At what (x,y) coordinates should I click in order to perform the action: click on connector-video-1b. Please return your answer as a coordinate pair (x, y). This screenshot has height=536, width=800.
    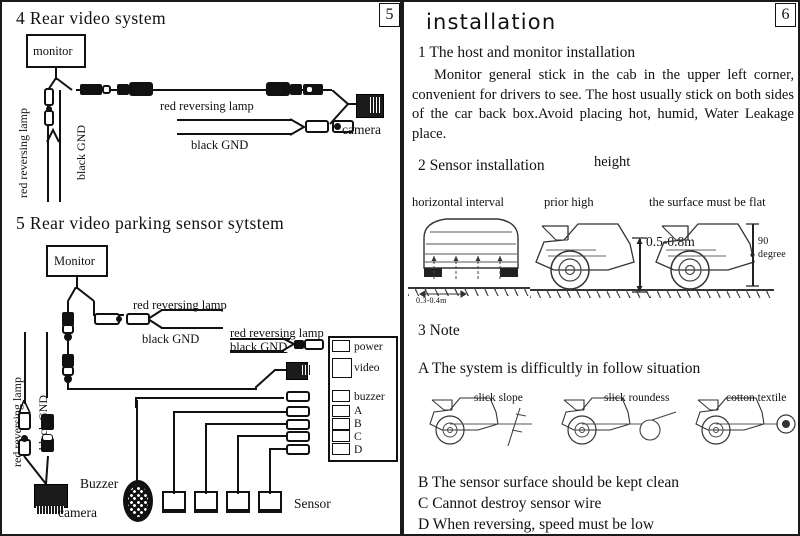
    Looking at the image, I should click on (106, 89).